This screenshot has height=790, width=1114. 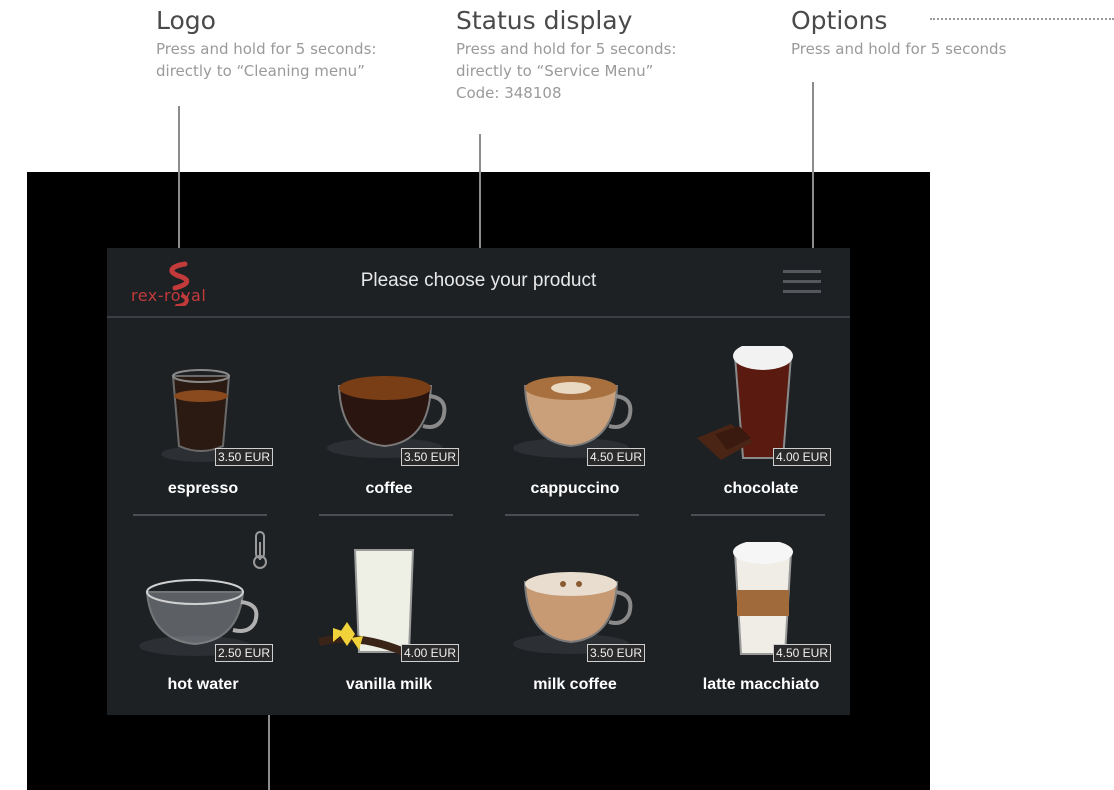 I want to click on product-tile-cappuccino: 4.50 EUR cappuccino, so click(x=575, y=428).